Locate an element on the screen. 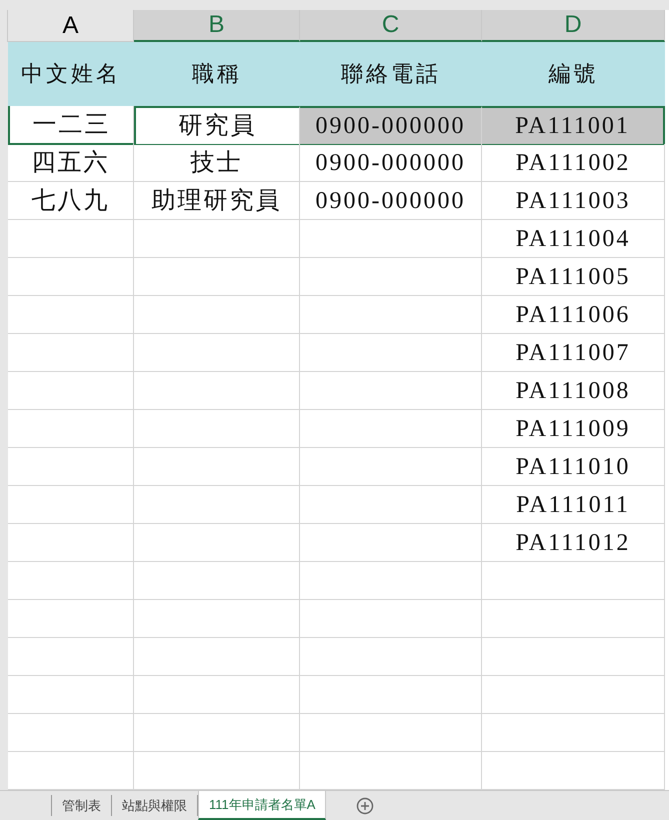 This screenshot has height=820, width=669. table-cell: PA111004 is located at coordinates (573, 239).